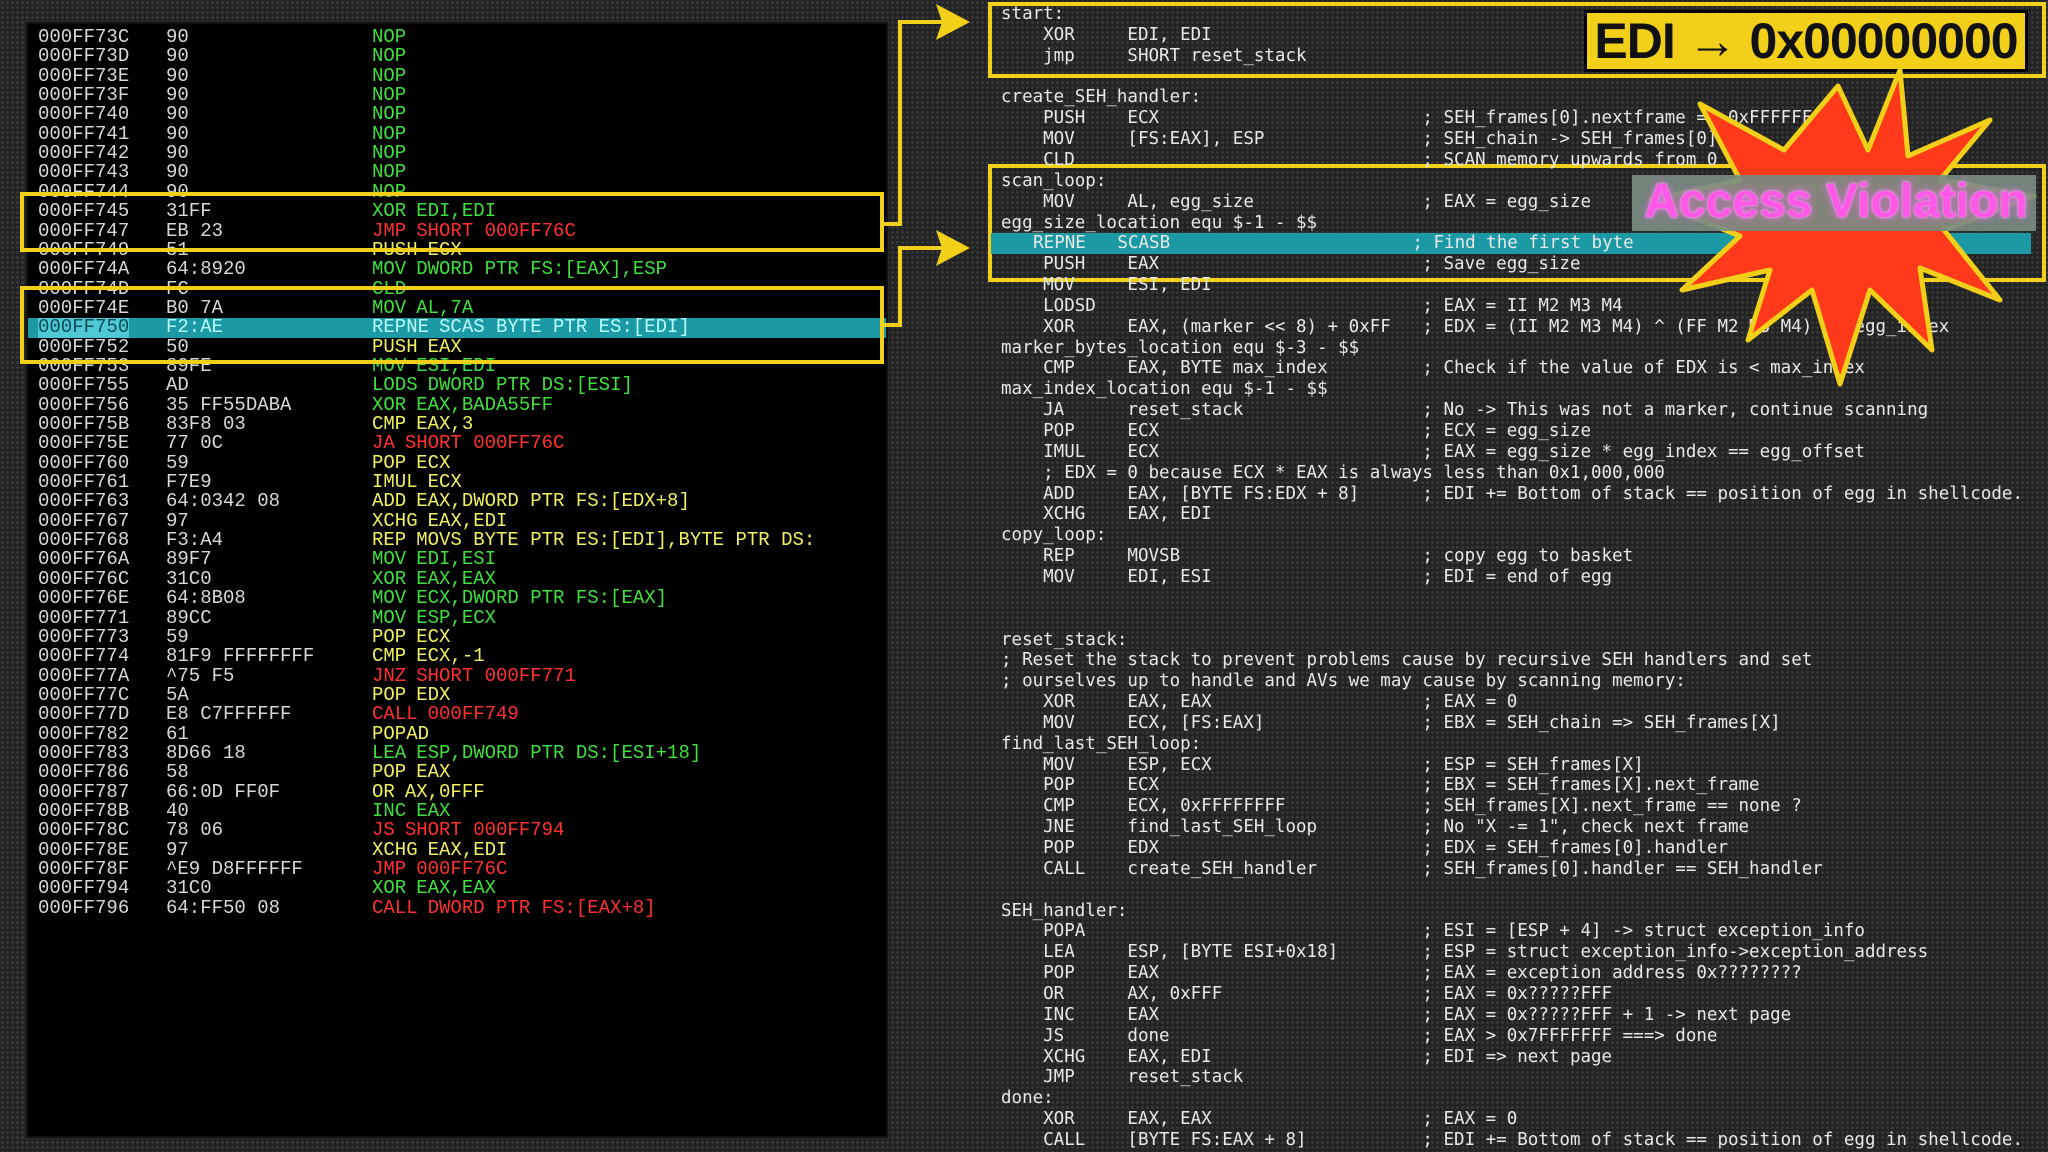 The height and width of the screenshot is (1152, 2048). Describe the element at coordinates (1291, 264) in the screenshot. I see `source-line: PUSH EAX ; Save egg_size` at that location.